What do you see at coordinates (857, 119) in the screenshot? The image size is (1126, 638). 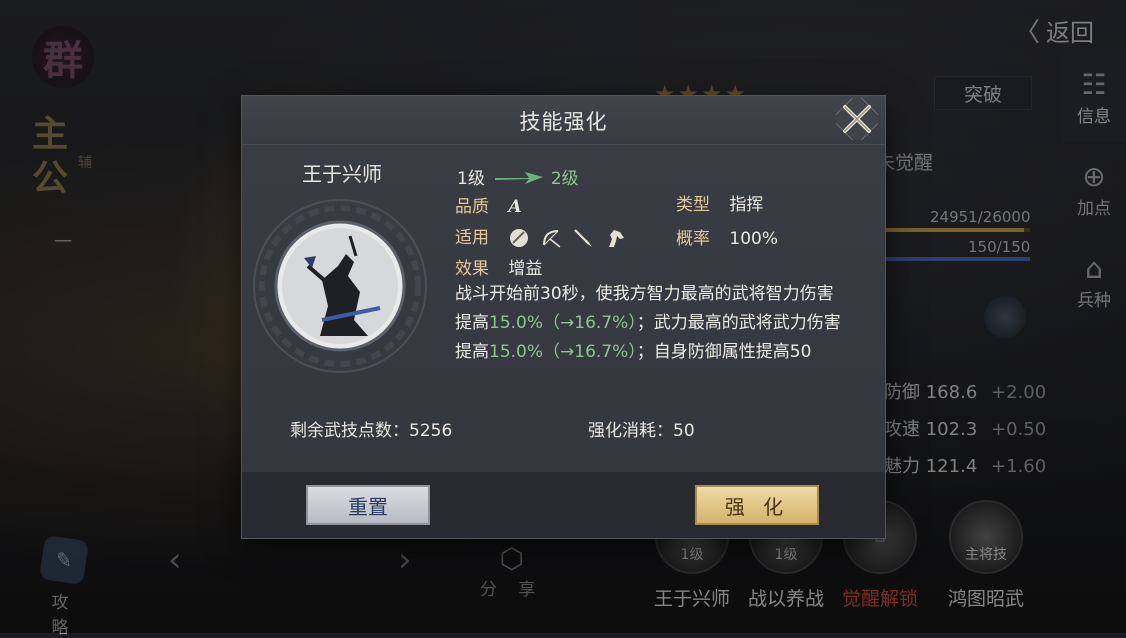 I see `close-icon` at bounding box center [857, 119].